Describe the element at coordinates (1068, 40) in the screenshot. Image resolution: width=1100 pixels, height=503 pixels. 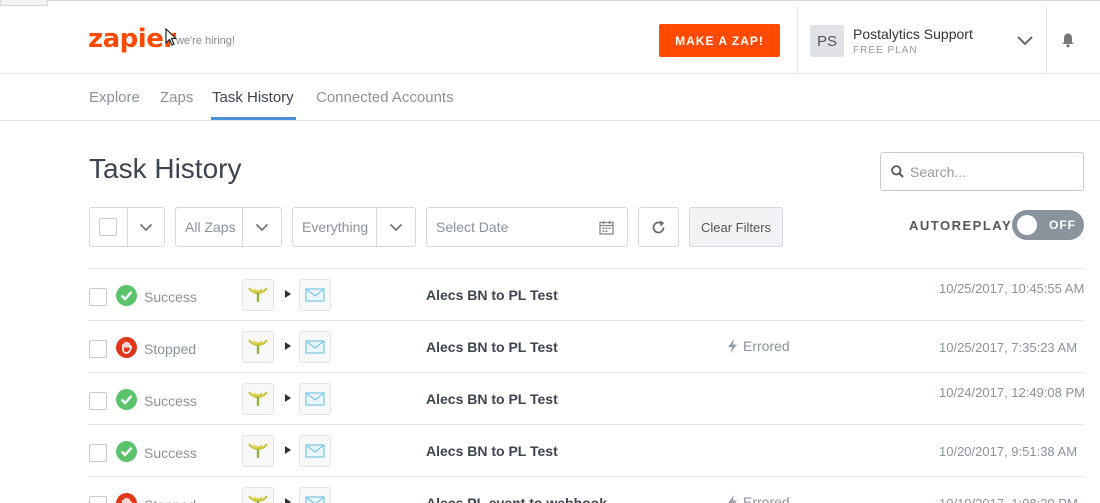
I see `bell-icon` at that location.